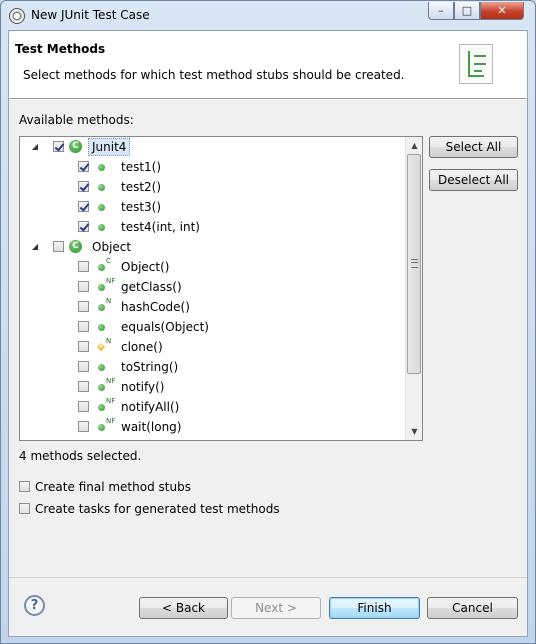  I want to click on method-label: getClass(), so click(151, 287).